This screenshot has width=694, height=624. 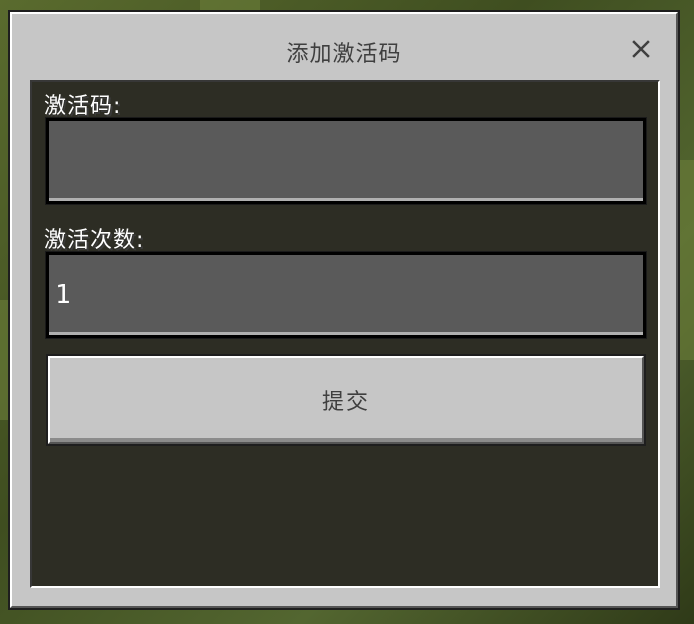 I want to click on dialog-header: 添加激活码, so click(x=344, y=47).